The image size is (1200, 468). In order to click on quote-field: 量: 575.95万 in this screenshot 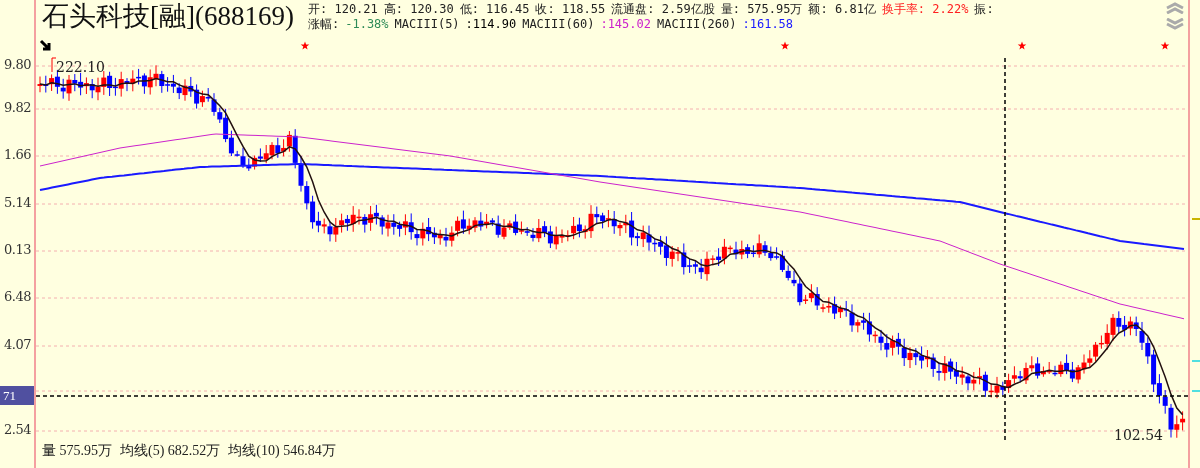, I will do `click(761, 9)`.